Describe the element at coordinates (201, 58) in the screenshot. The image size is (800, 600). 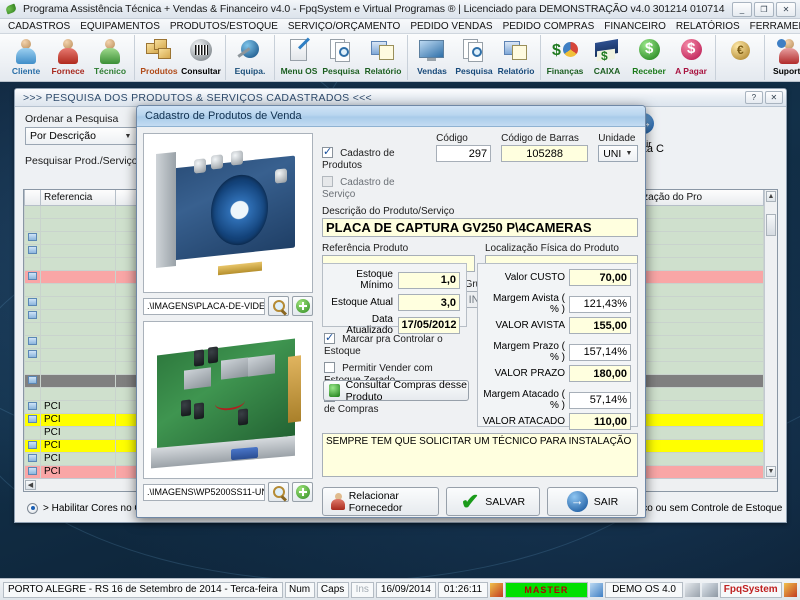
I see `toolbar-button-consultar: Consultar` at that location.